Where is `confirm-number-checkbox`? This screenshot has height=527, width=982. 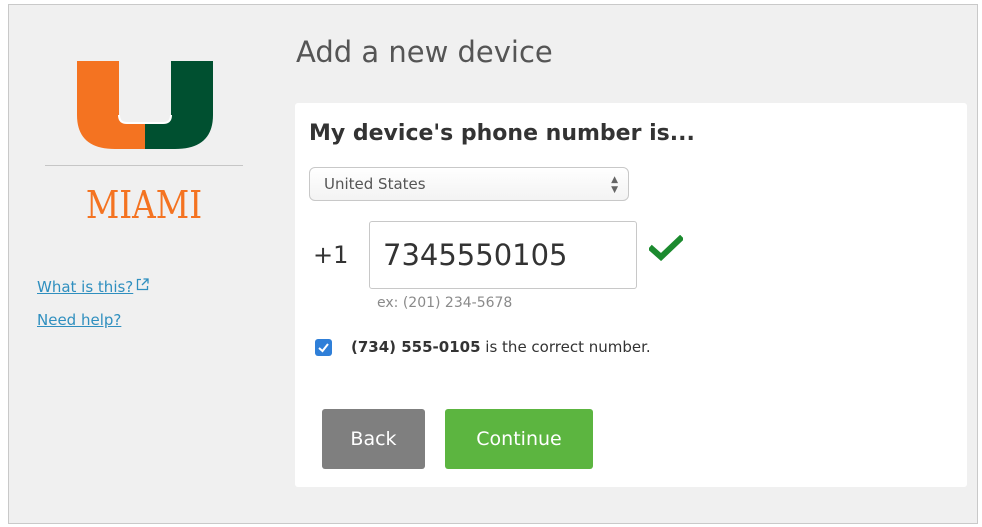
confirm-number-checkbox is located at coordinates (323, 347).